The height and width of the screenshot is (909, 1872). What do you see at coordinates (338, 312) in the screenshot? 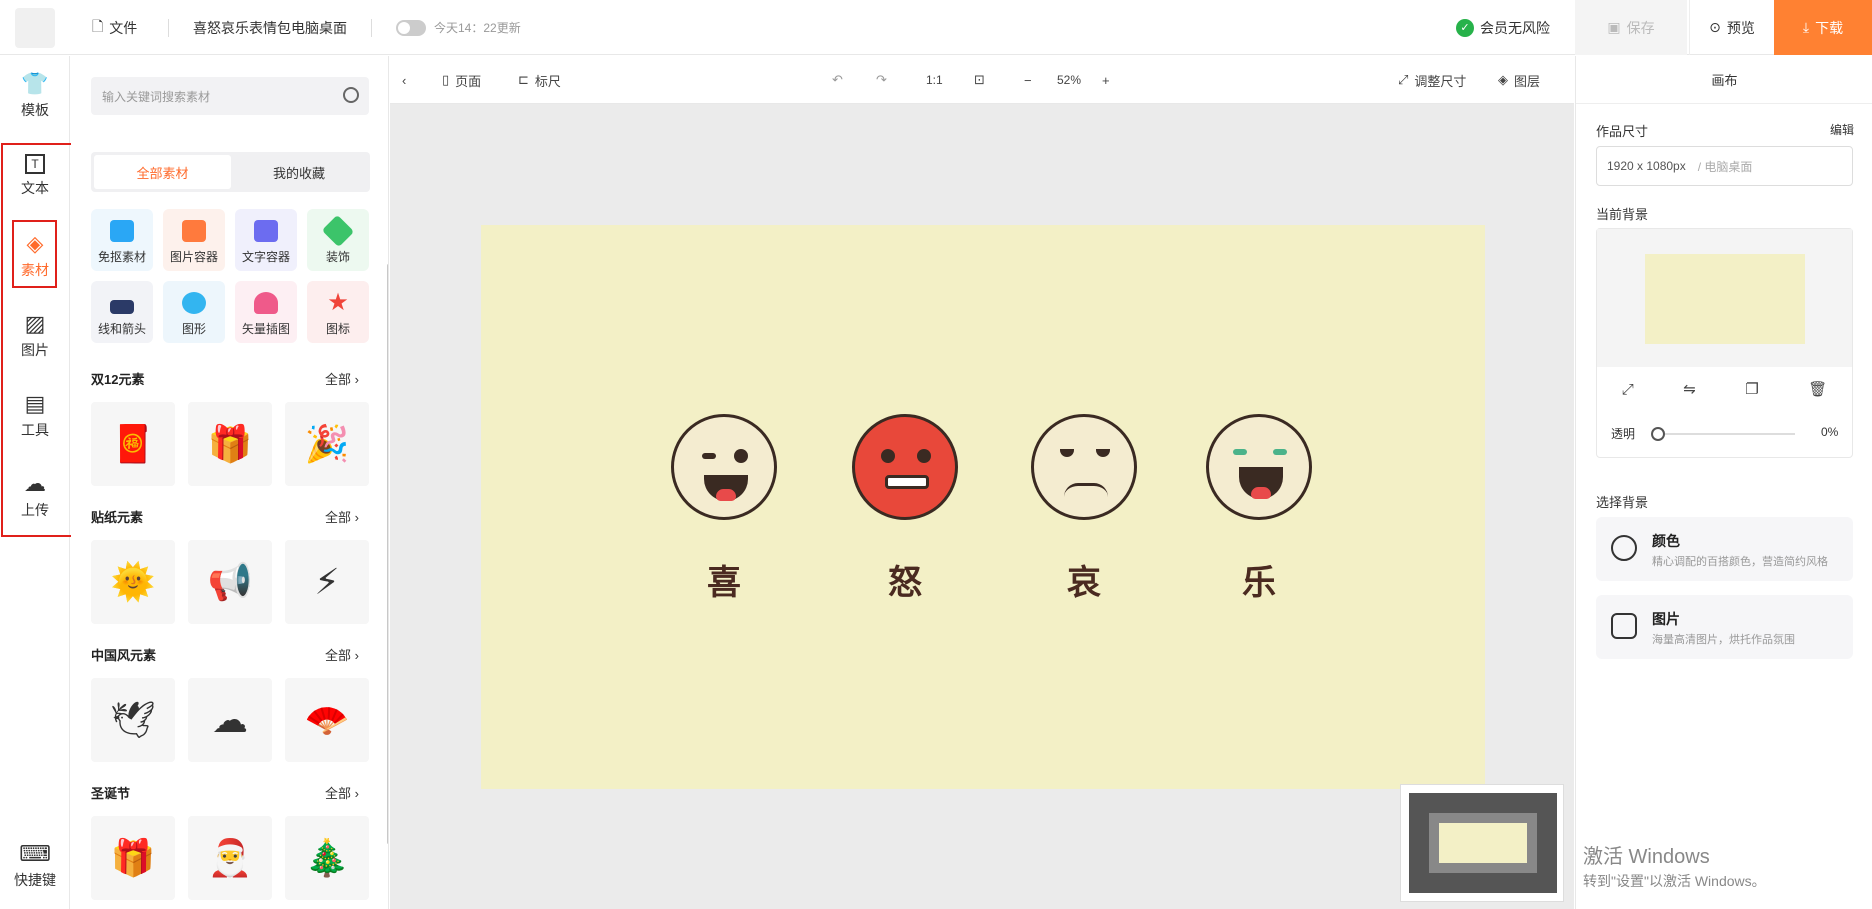
I see `category-icons: ★ 图标` at bounding box center [338, 312].